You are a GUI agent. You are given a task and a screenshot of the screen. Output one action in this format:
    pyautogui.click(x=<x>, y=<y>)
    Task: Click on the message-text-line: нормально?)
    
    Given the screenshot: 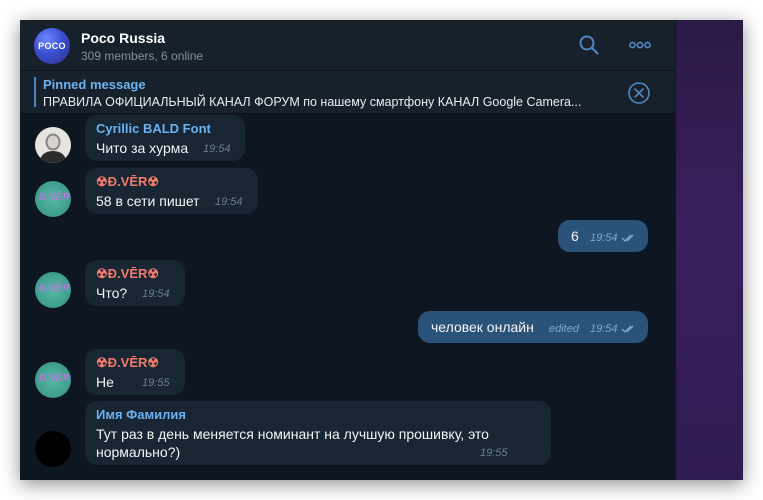 What is the action you would take?
    pyautogui.click(x=138, y=452)
    